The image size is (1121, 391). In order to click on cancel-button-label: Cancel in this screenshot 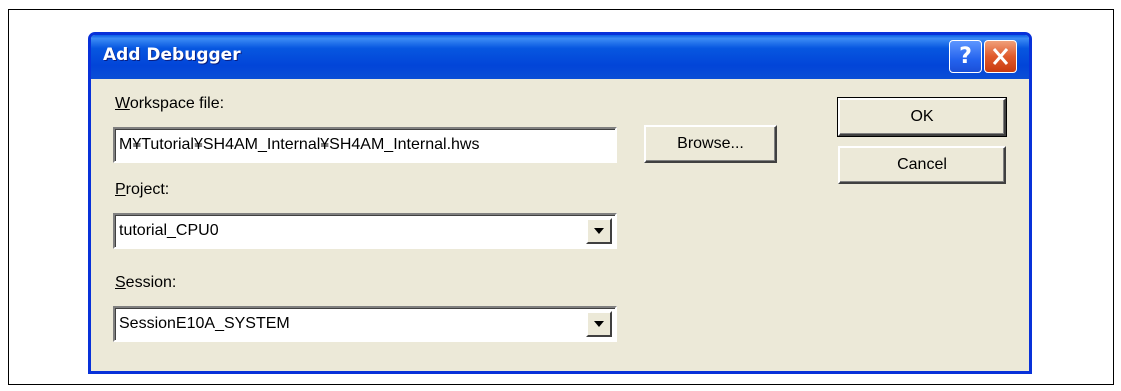, I will do `click(922, 164)`.